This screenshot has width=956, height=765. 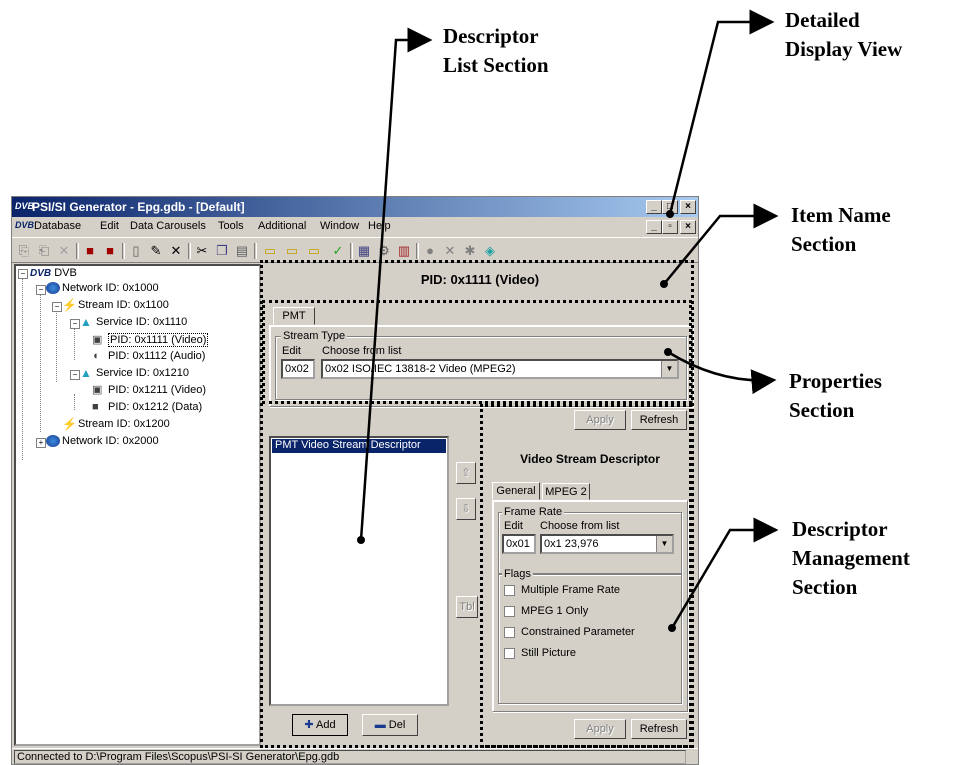 What do you see at coordinates (24, 251) in the screenshot?
I see `connect-icon: ⎘` at bounding box center [24, 251].